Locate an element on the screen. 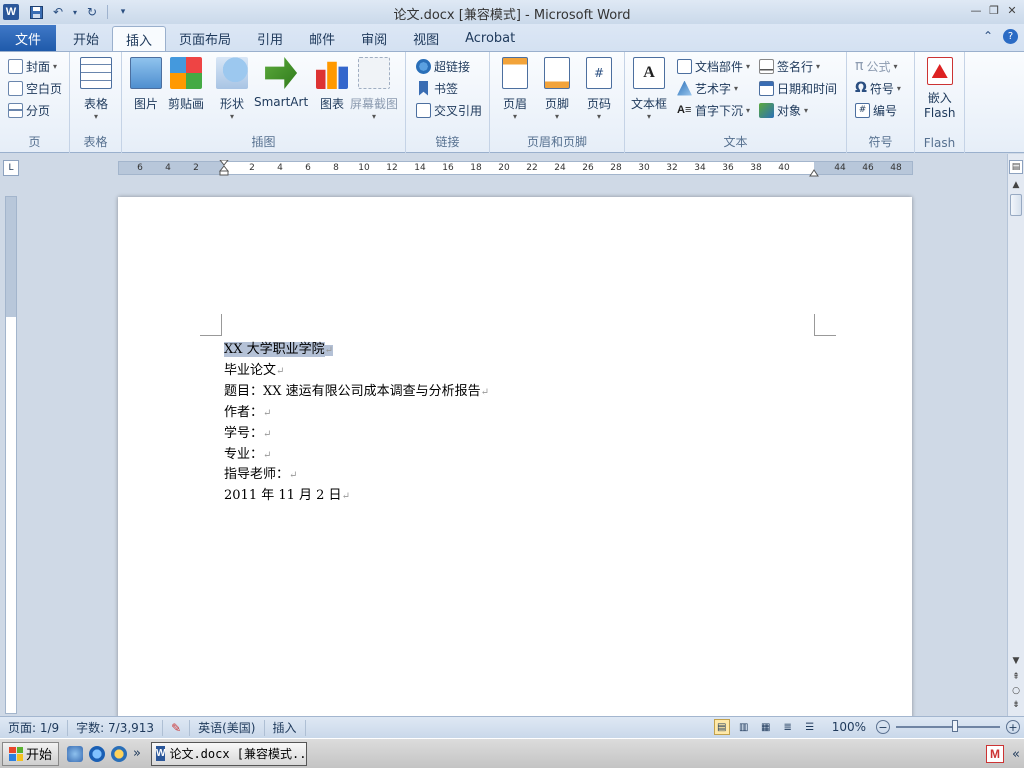  scroll-down-icon: ▼ is located at coordinates (1016, 661).